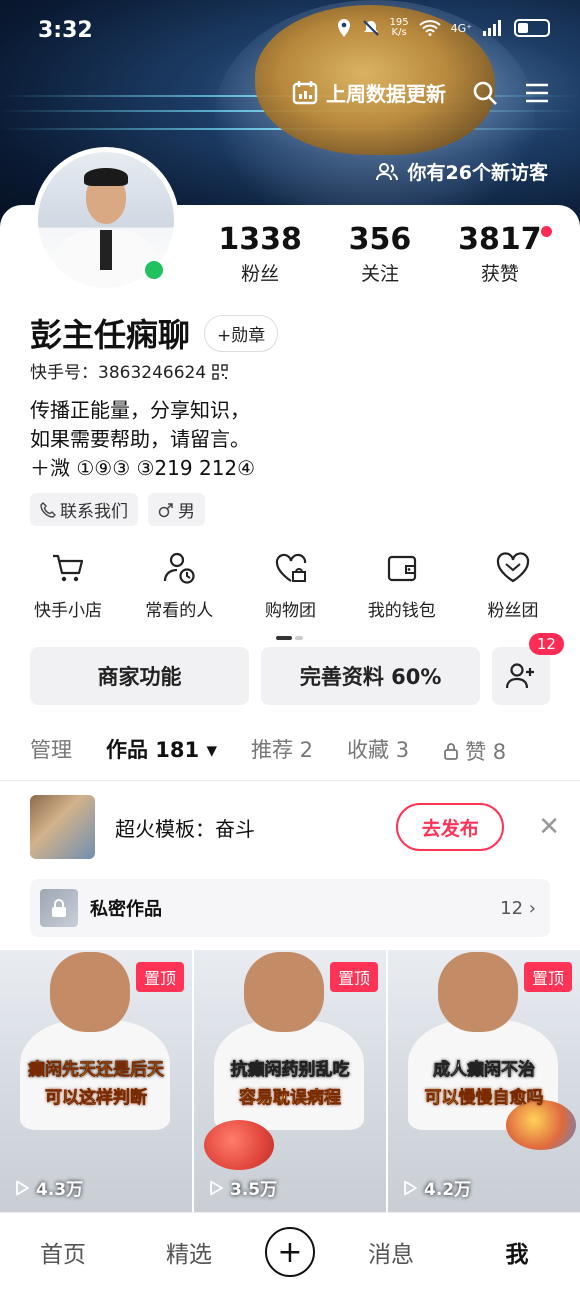 This screenshot has height=1291, width=580. What do you see at coordinates (189, 1252) in the screenshot?
I see `nav-featured: 精选` at bounding box center [189, 1252].